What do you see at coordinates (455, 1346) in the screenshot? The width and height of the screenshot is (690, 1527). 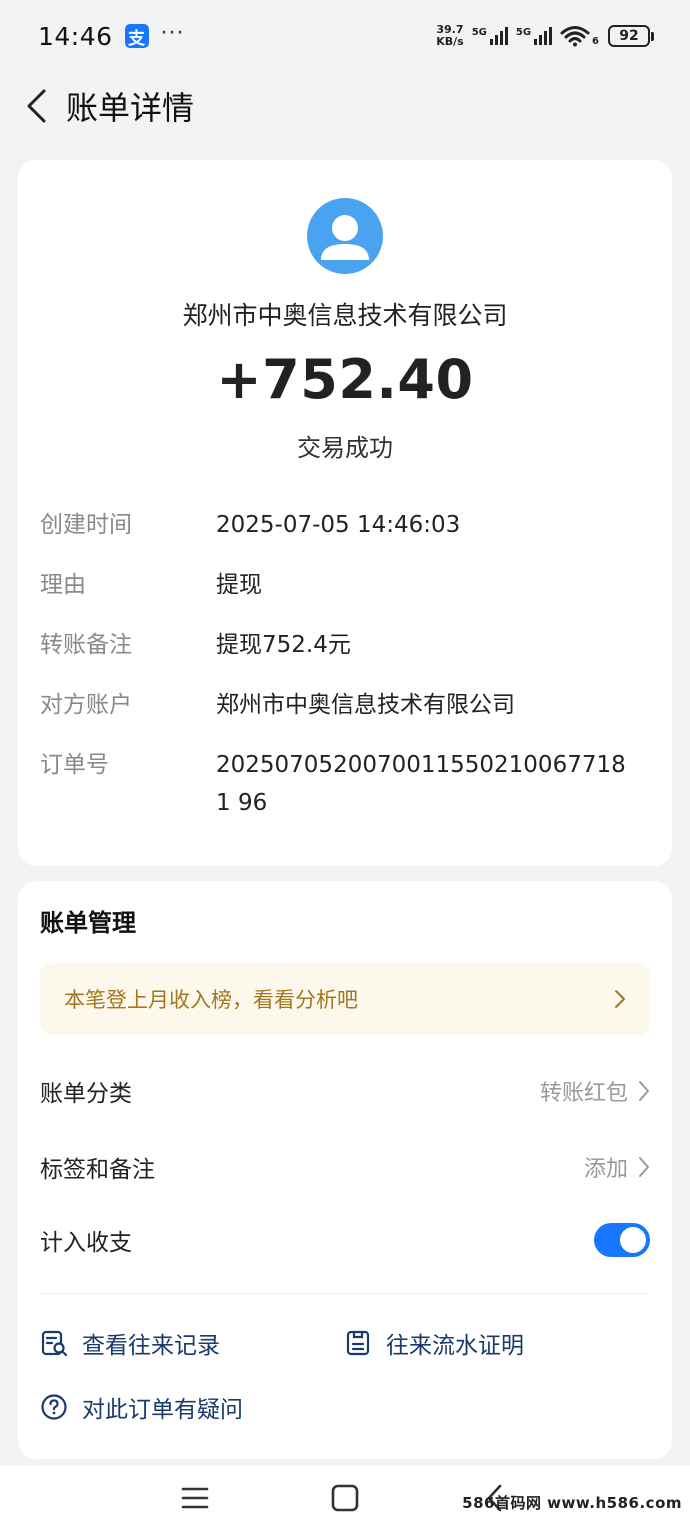 I see `statement-proof-label: 往来流水证明` at bounding box center [455, 1346].